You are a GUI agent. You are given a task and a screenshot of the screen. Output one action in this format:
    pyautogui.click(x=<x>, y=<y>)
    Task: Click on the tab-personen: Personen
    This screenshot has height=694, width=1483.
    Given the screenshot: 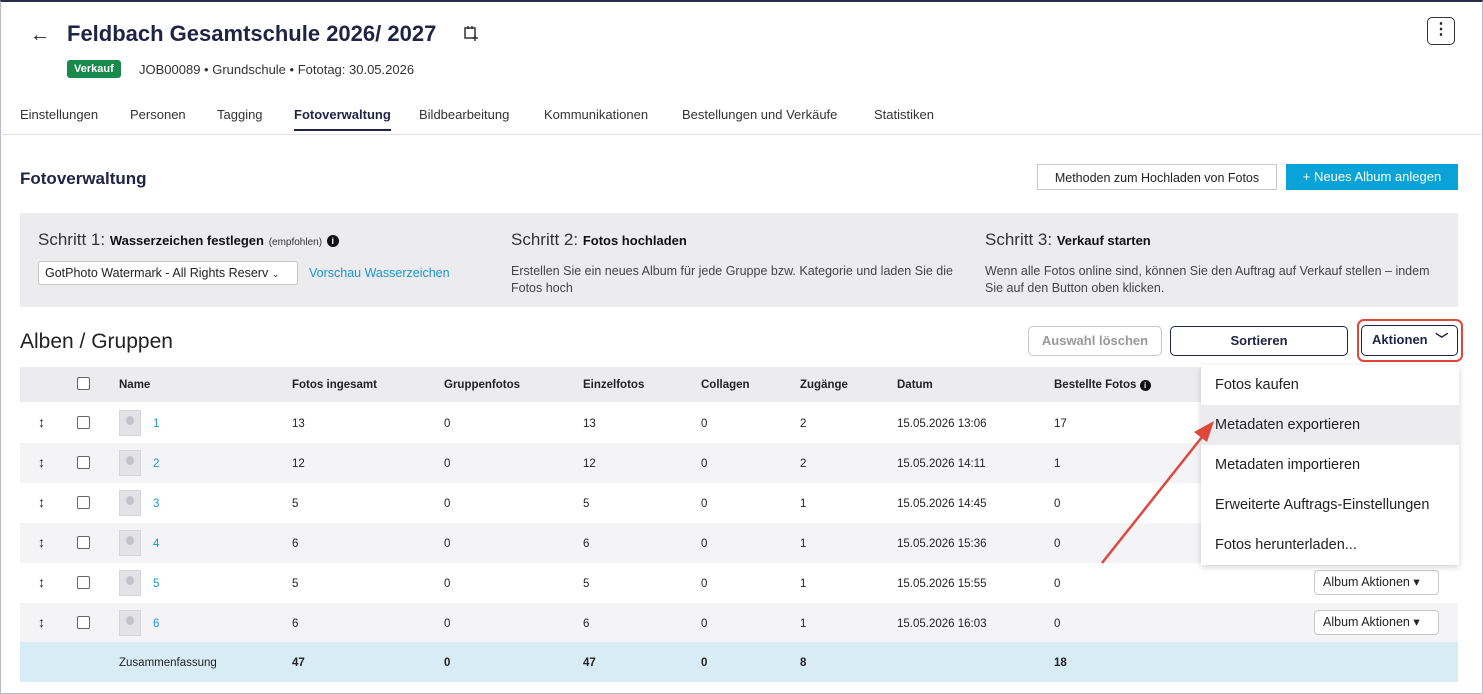 What is the action you would take?
    pyautogui.click(x=158, y=114)
    